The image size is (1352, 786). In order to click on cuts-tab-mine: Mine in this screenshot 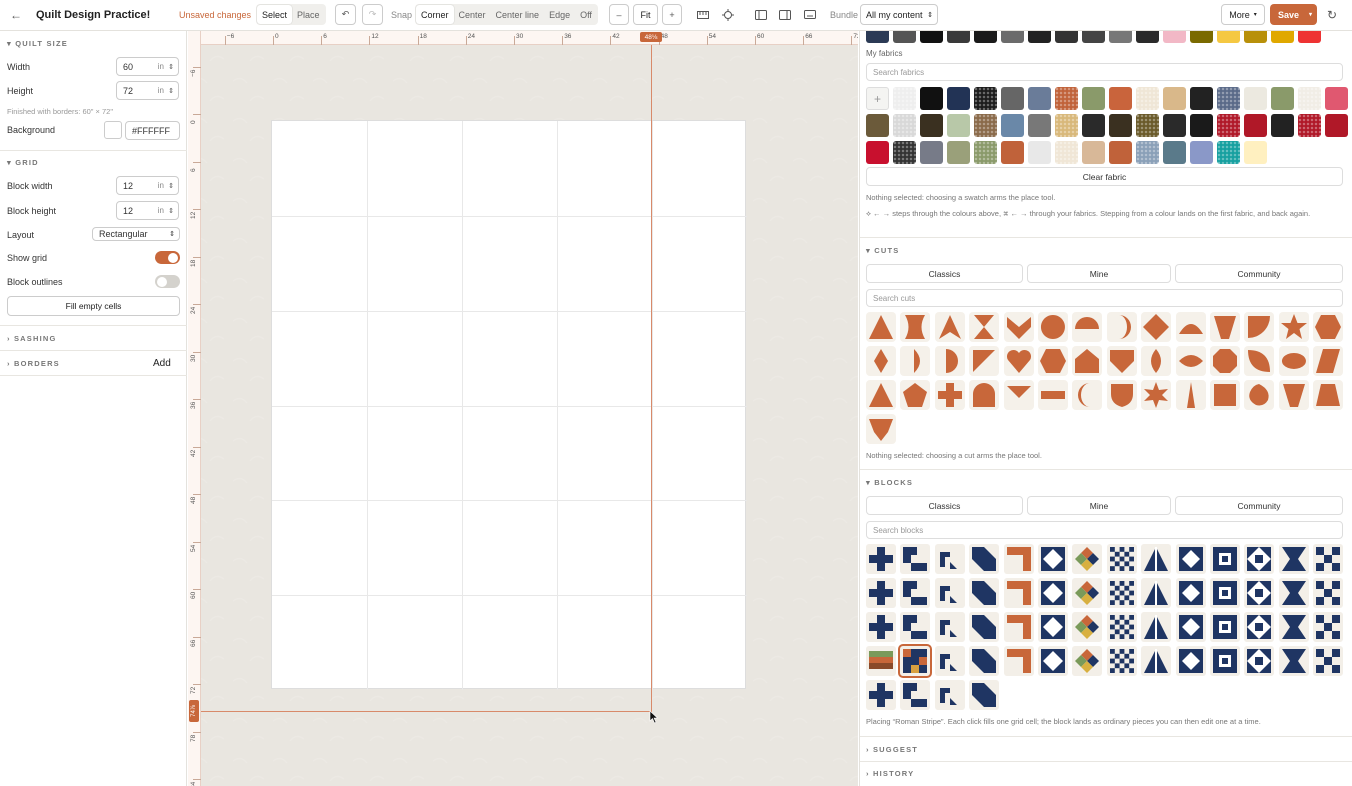, I will do `click(1099, 273)`.